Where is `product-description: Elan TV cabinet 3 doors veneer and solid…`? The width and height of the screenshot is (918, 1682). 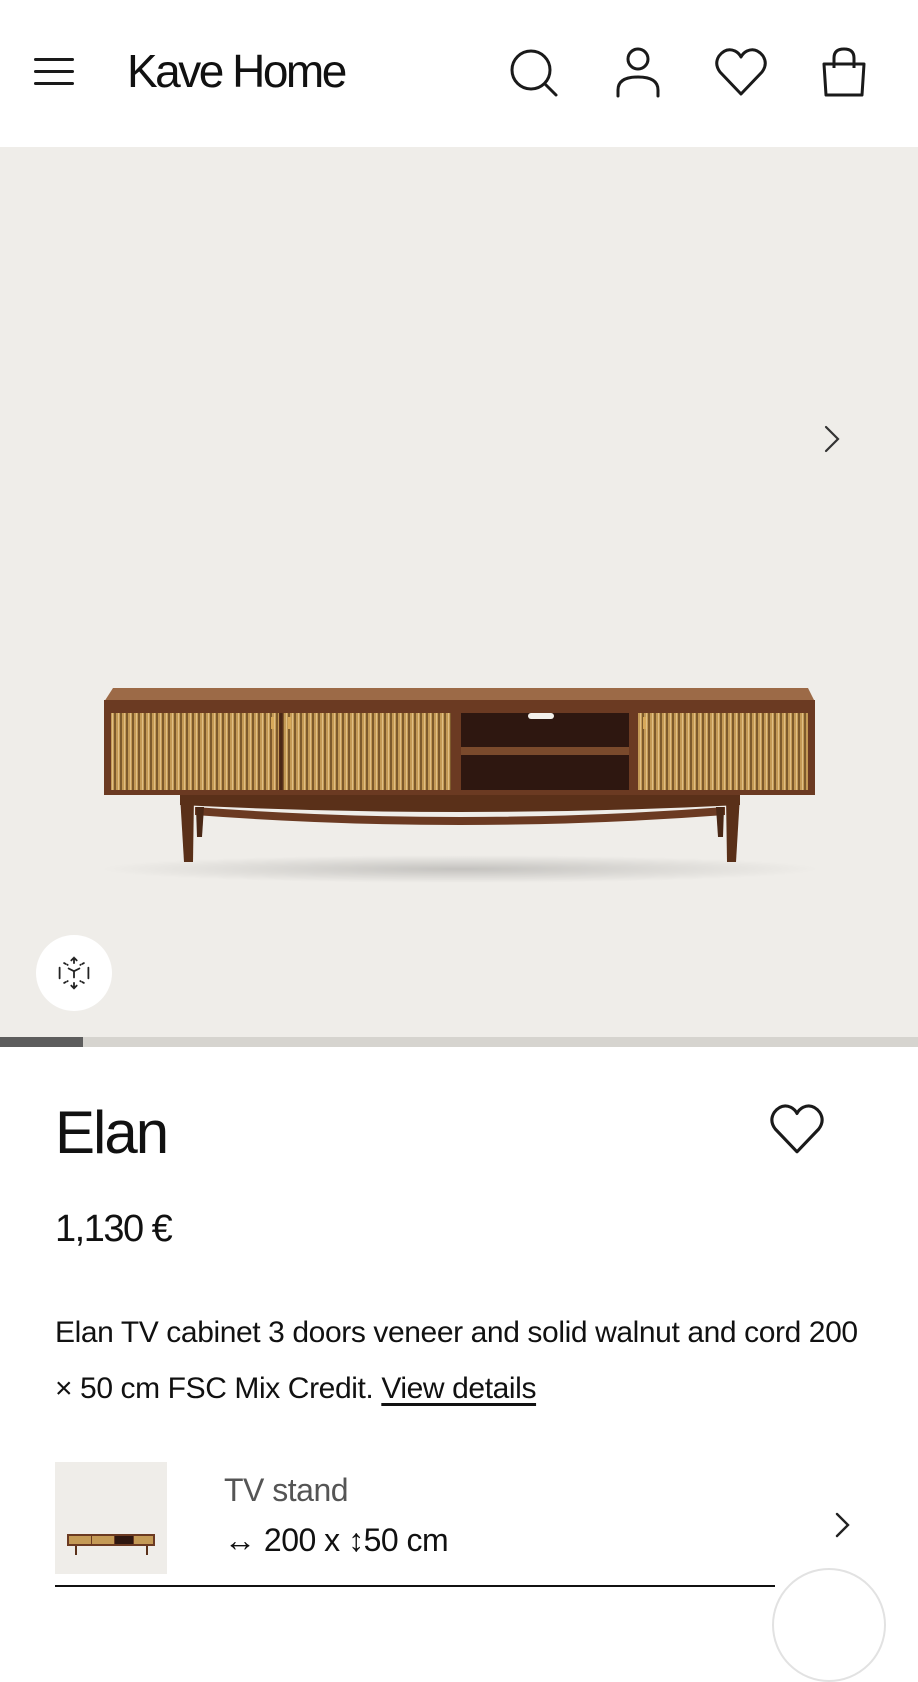 product-description: Elan TV cabinet 3 doors veneer and solid… is located at coordinates (465, 1361).